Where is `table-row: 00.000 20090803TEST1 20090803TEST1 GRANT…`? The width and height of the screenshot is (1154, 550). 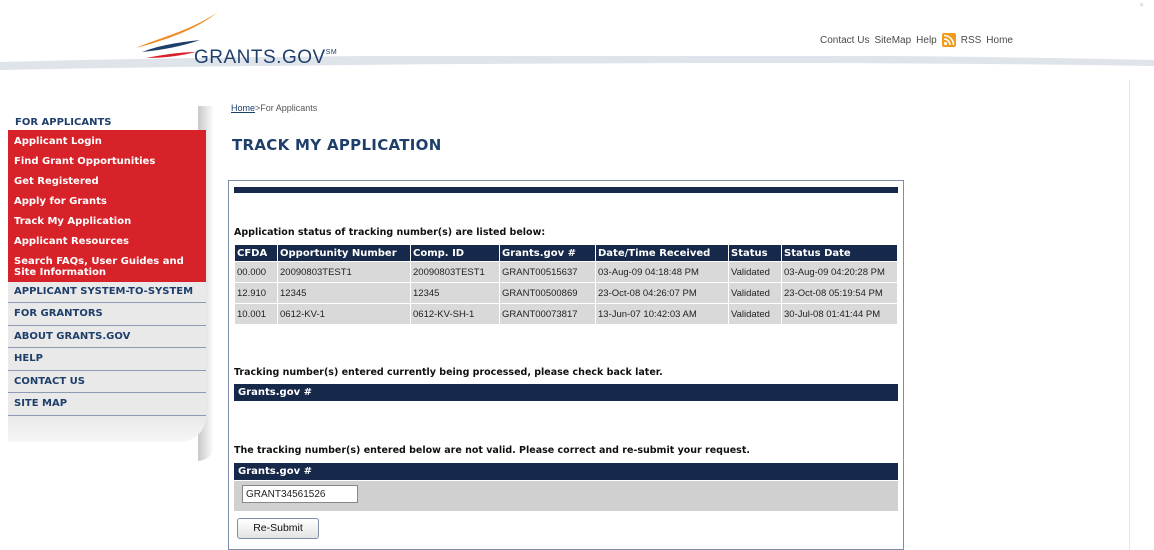 table-row: 00.000 20090803TEST1 20090803TEST1 GRANT… is located at coordinates (566, 272).